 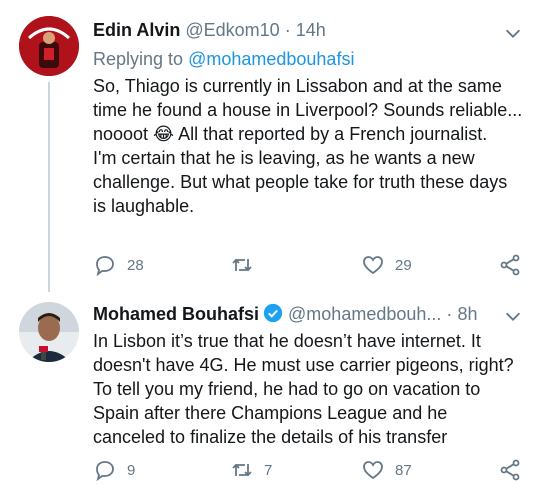 What do you see at coordinates (386, 265) in the screenshot?
I see `like-button: 29` at bounding box center [386, 265].